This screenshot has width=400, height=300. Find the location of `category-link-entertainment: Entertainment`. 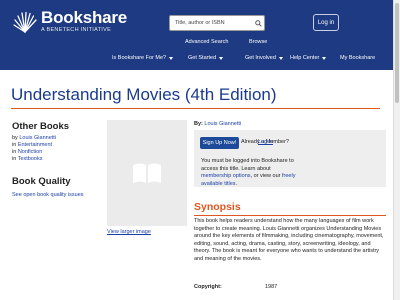

category-link-entertainment: Entertainment is located at coordinates (35, 145).